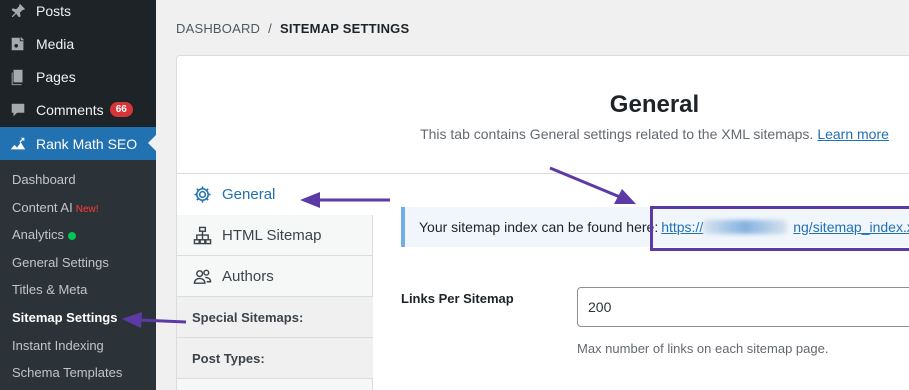  I want to click on menu-label: Pages, so click(56, 76).